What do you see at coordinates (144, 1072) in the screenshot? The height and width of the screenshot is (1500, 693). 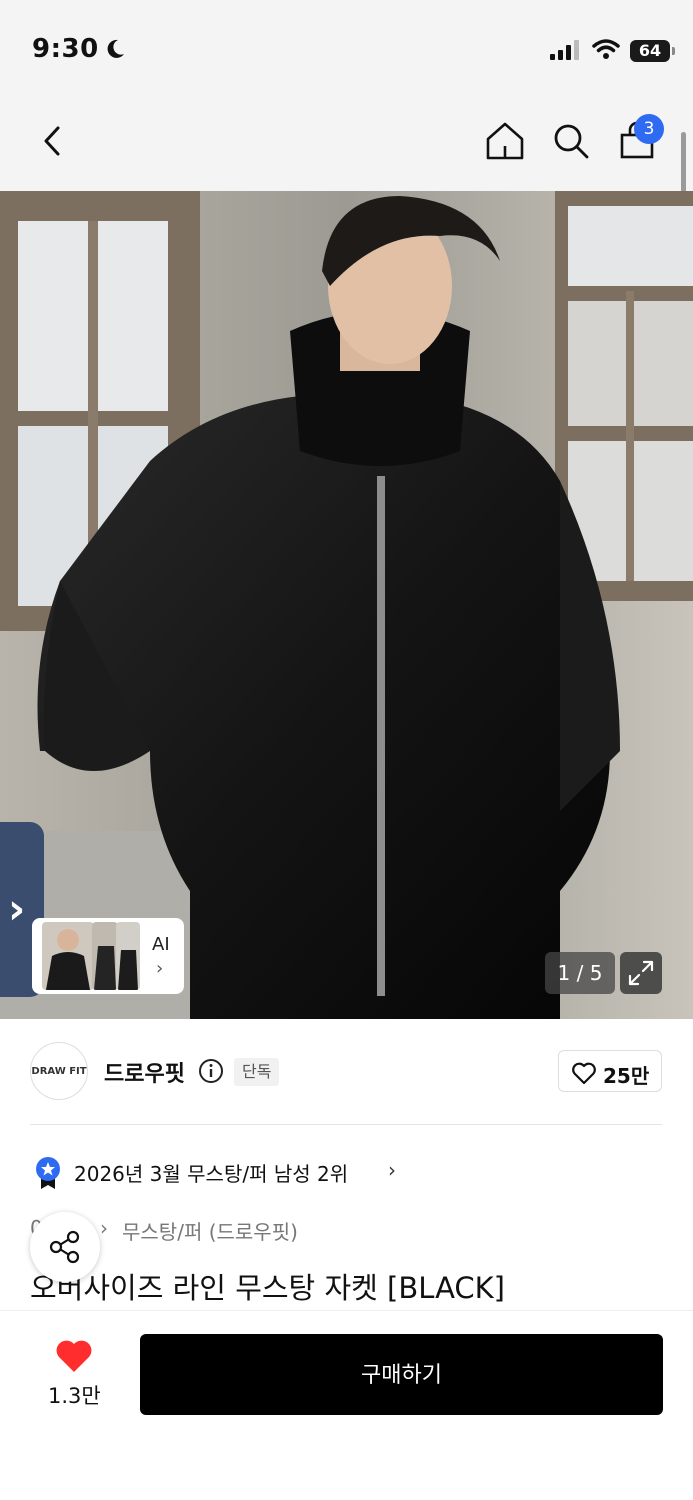 I see `brand-name: 드로우핏` at bounding box center [144, 1072].